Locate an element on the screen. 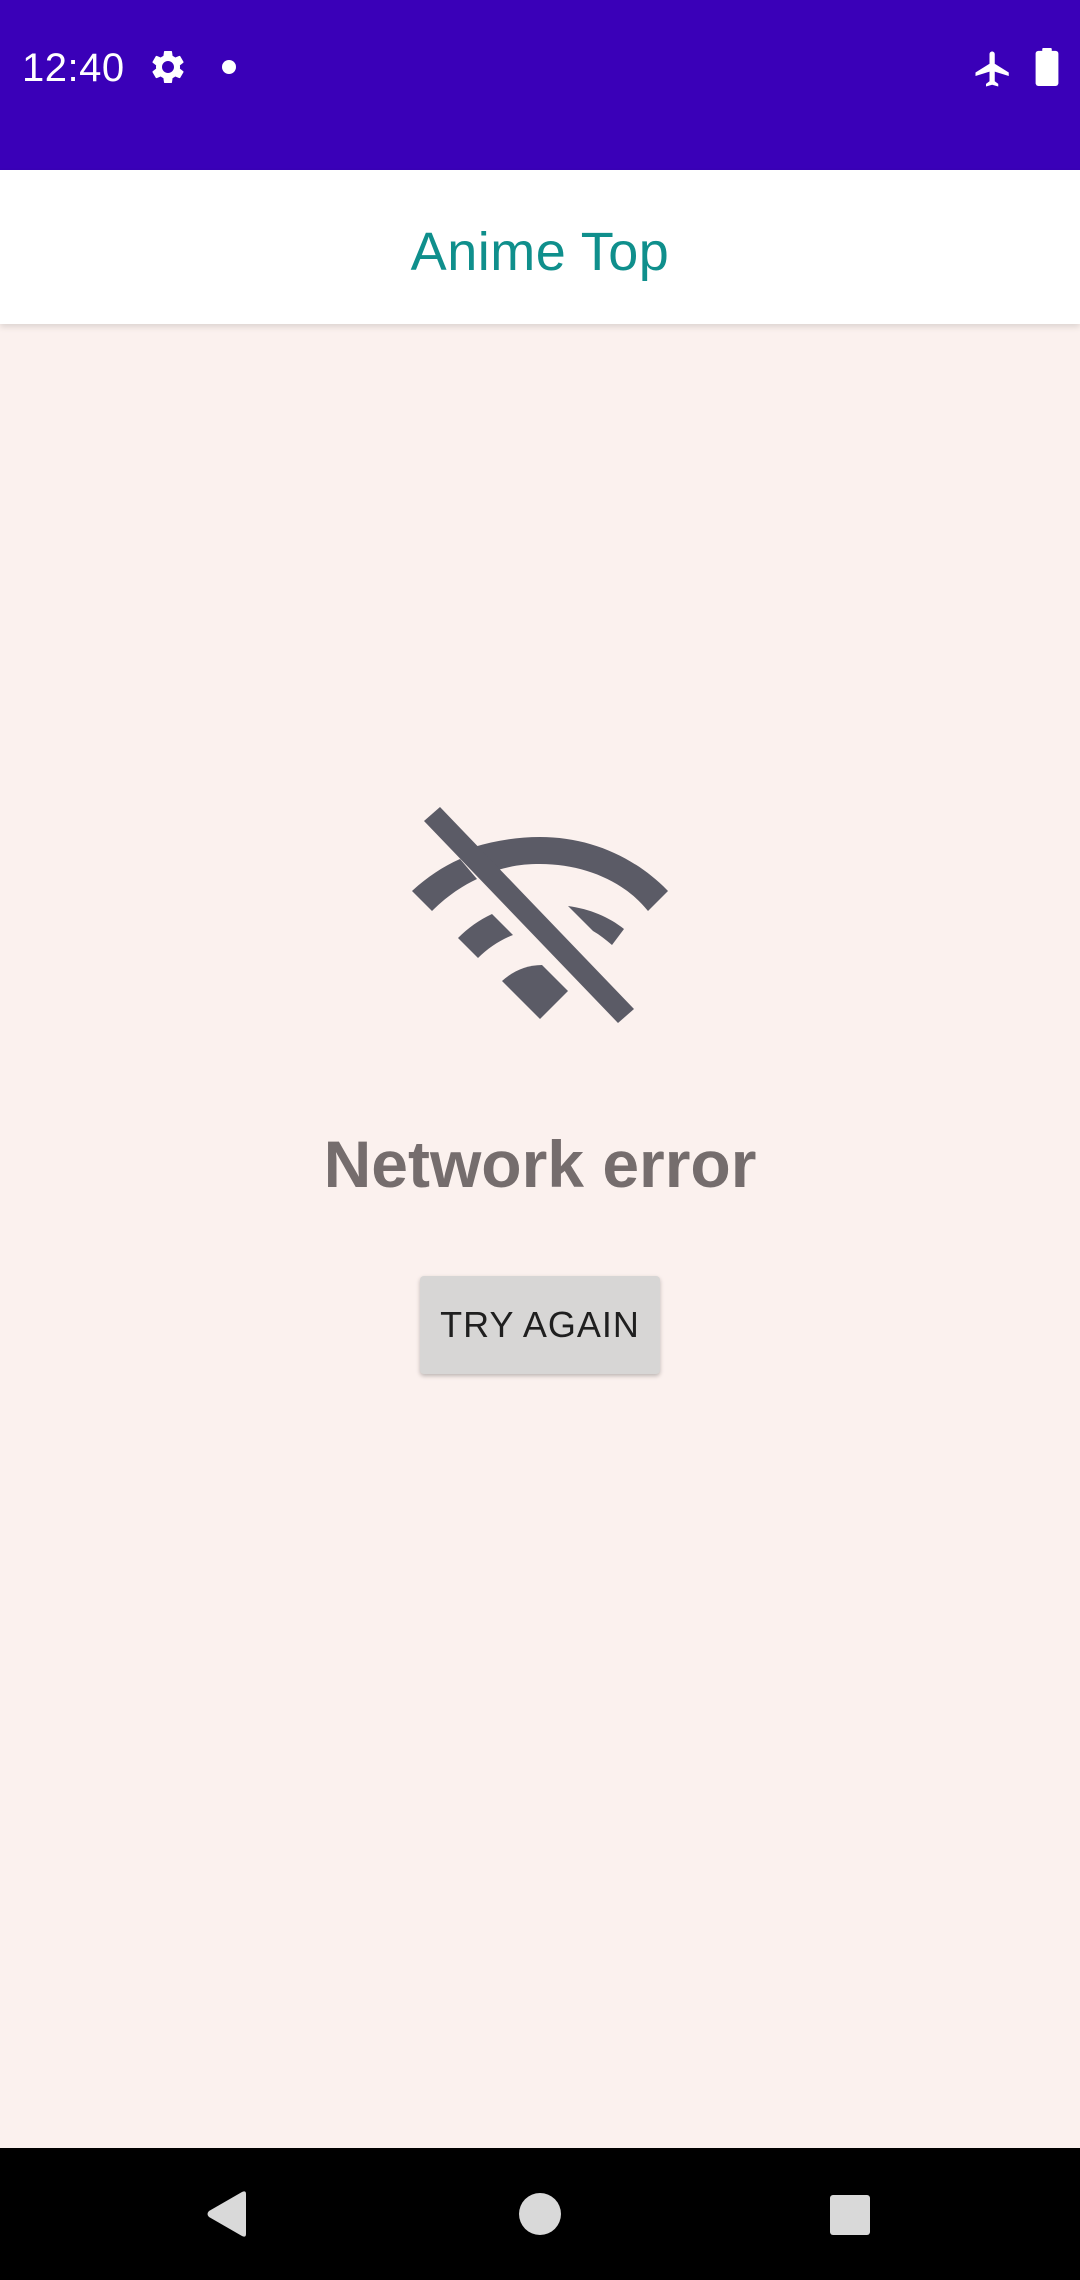 Image resolution: width=1080 pixels, height=2280 pixels. gear-icon is located at coordinates (168, 66).